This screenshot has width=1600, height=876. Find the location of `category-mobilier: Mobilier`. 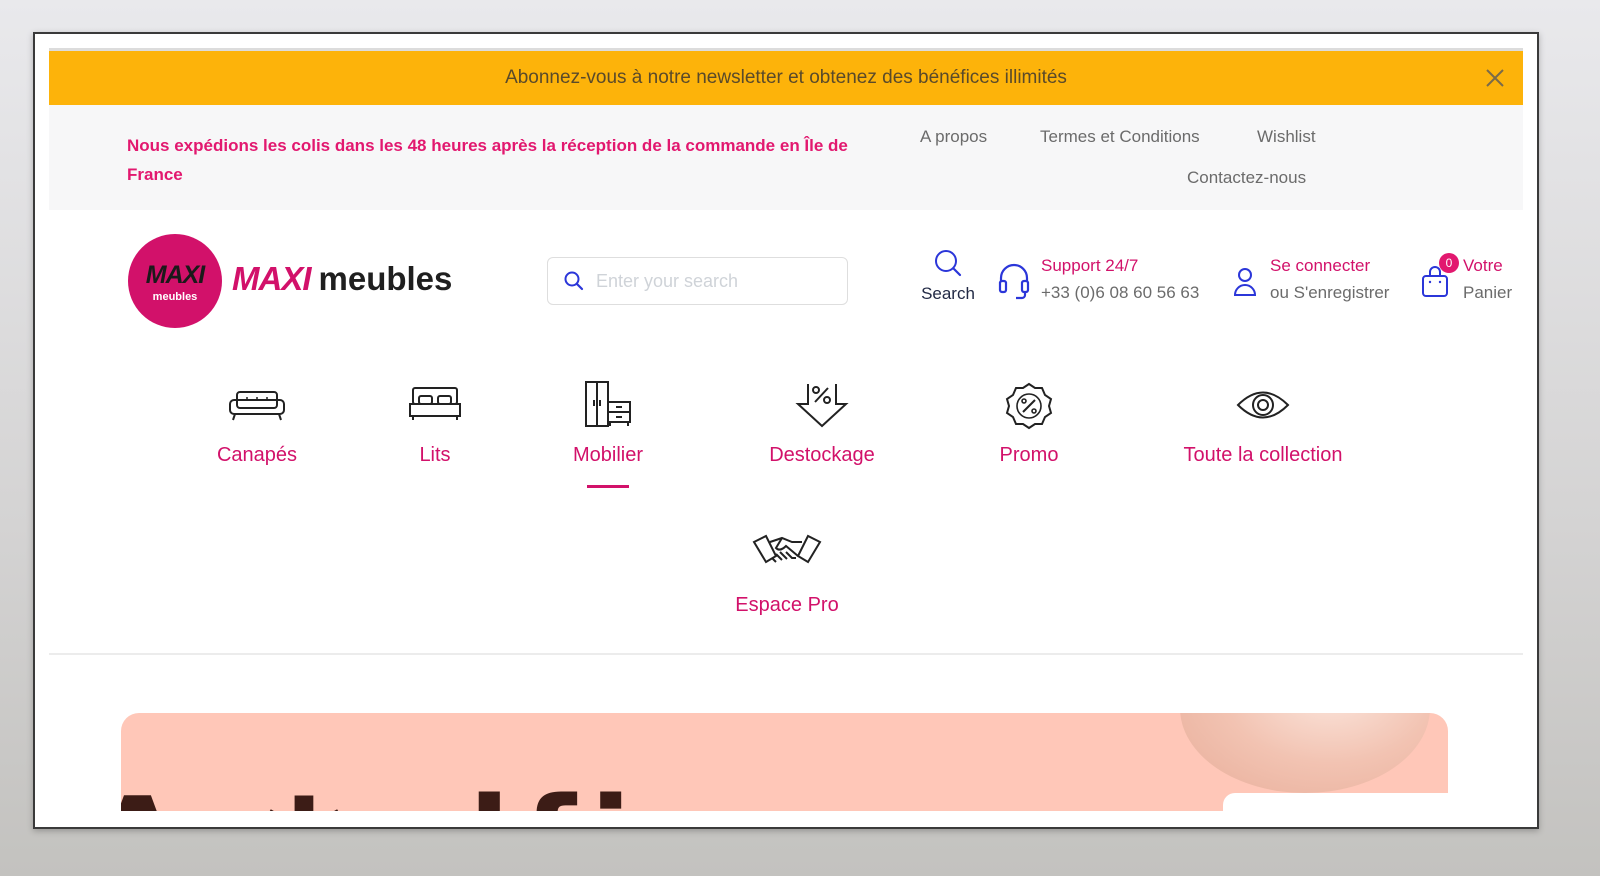

category-mobilier: Mobilier is located at coordinates (608, 434).